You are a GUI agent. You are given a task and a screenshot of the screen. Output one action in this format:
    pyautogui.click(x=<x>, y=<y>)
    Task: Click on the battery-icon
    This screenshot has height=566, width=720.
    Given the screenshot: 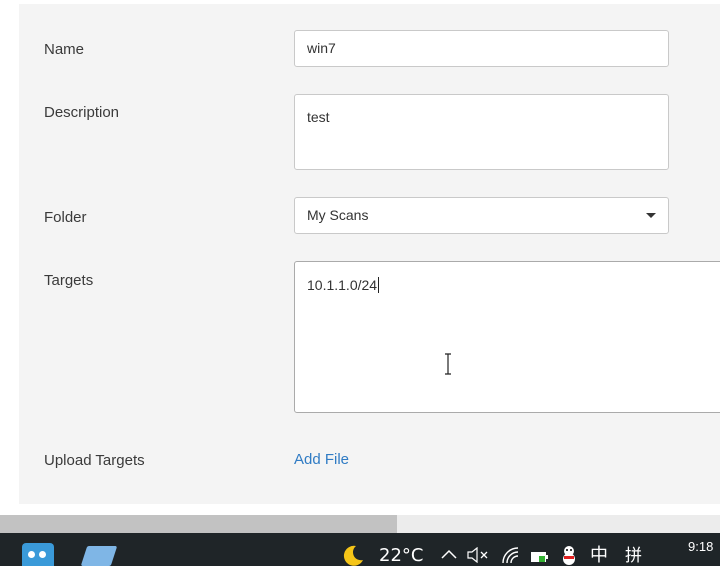 What is the action you would take?
    pyautogui.click(x=540, y=557)
    